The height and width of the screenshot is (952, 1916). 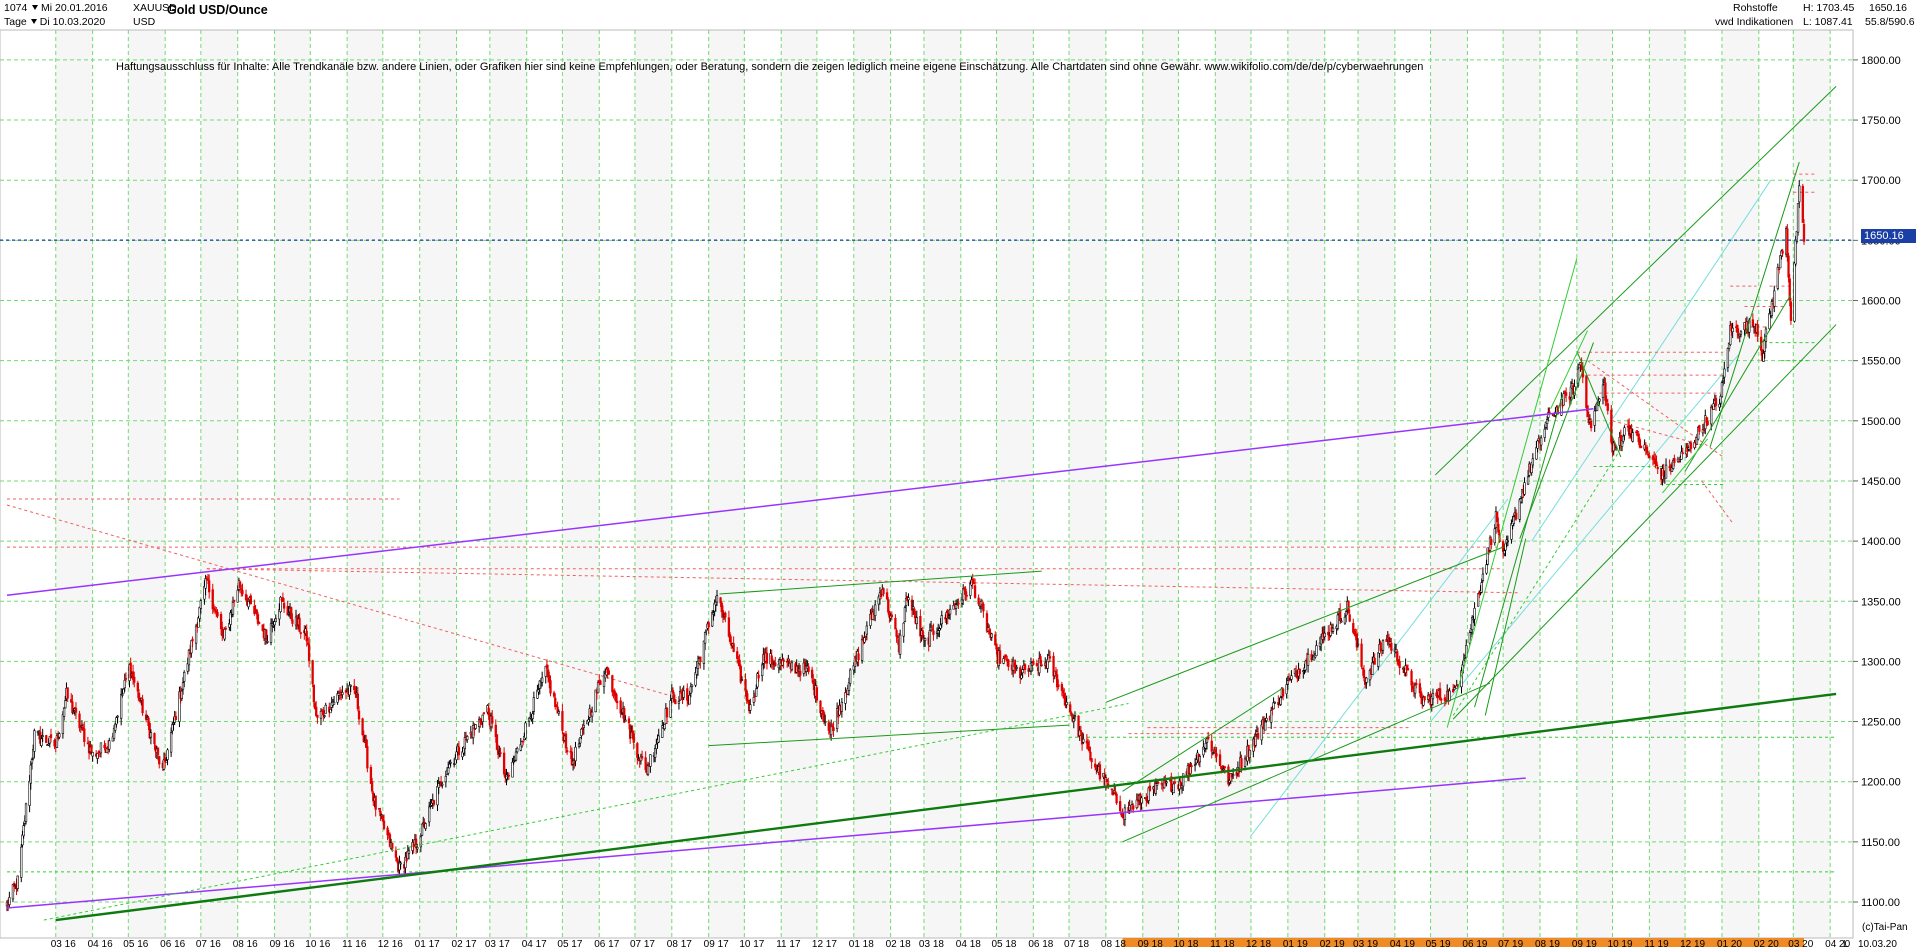 What do you see at coordinates (497, 944) in the screenshot?
I see `x-tick-label: 03 17` at bounding box center [497, 944].